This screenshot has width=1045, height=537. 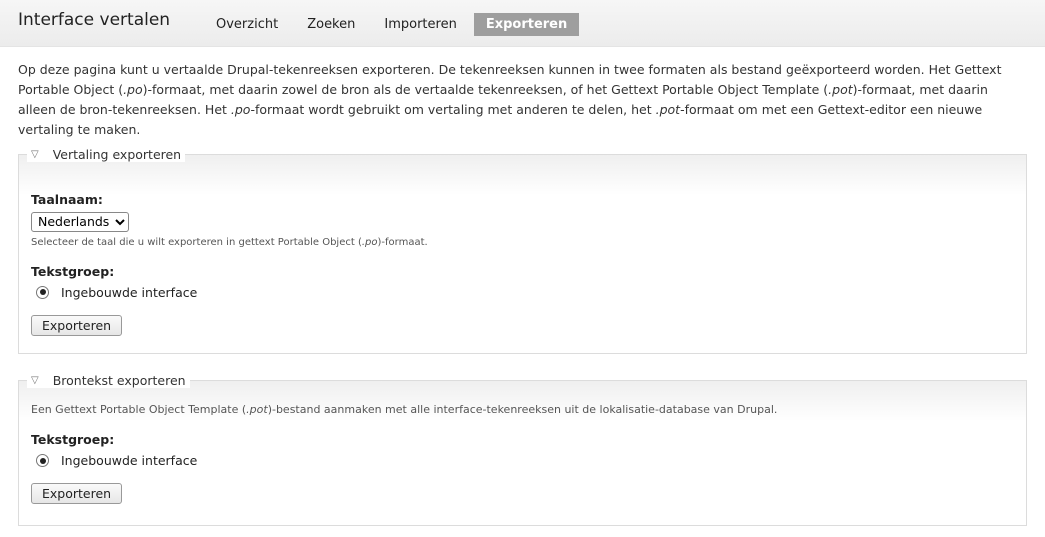 I want to click on tab-exporteren: Exporteren, so click(x=526, y=24).